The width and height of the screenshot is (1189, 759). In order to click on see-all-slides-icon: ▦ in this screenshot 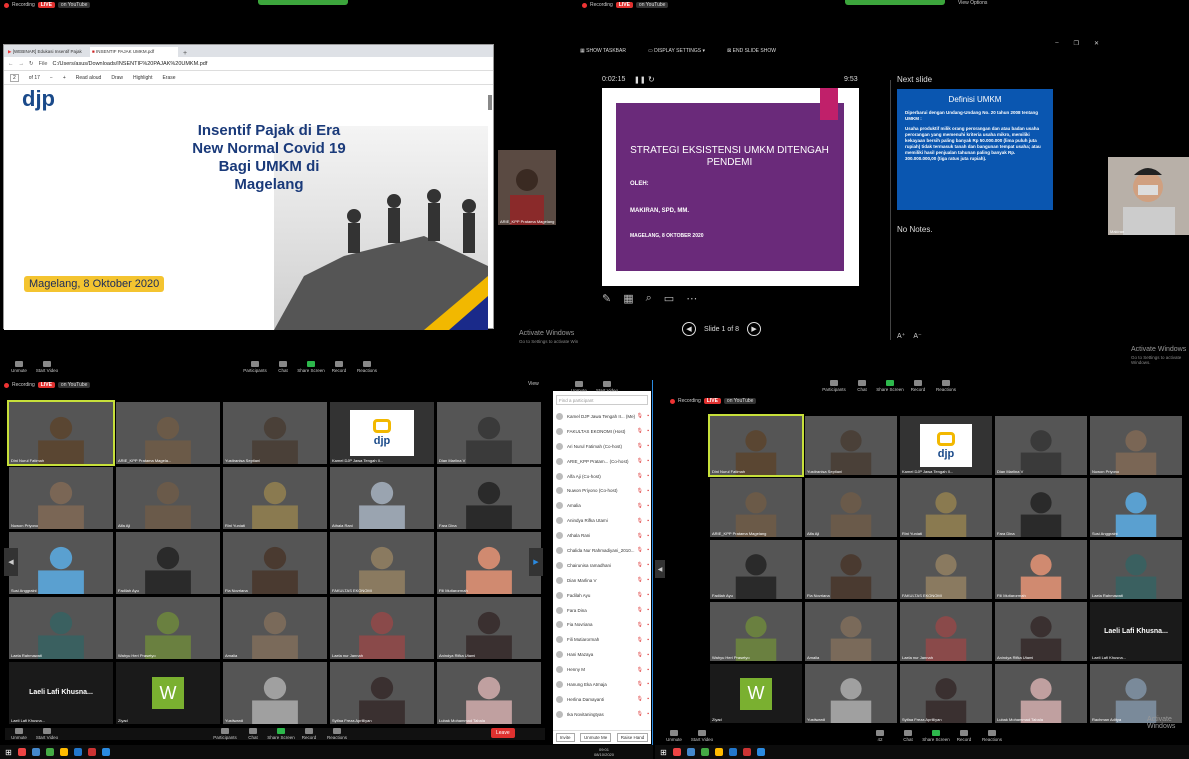, I will do `click(628, 298)`.